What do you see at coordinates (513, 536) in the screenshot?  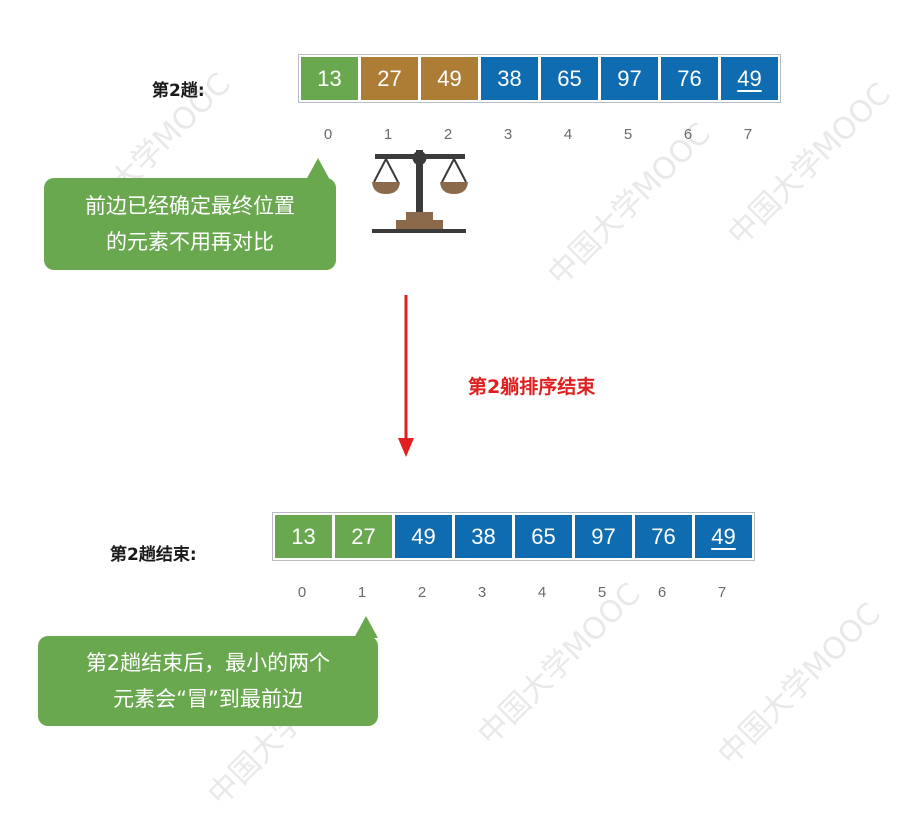 I see `pass2-end-array: 13 27 49 38 65 97 76 49` at bounding box center [513, 536].